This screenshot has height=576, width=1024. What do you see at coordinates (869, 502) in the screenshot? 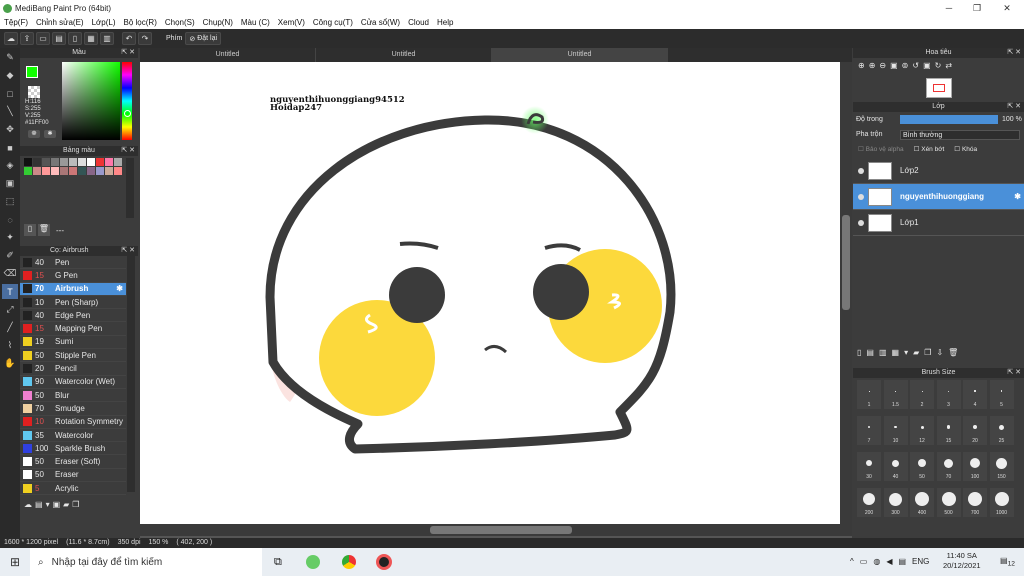
I see `brush-size-cell: 200` at bounding box center [869, 502].